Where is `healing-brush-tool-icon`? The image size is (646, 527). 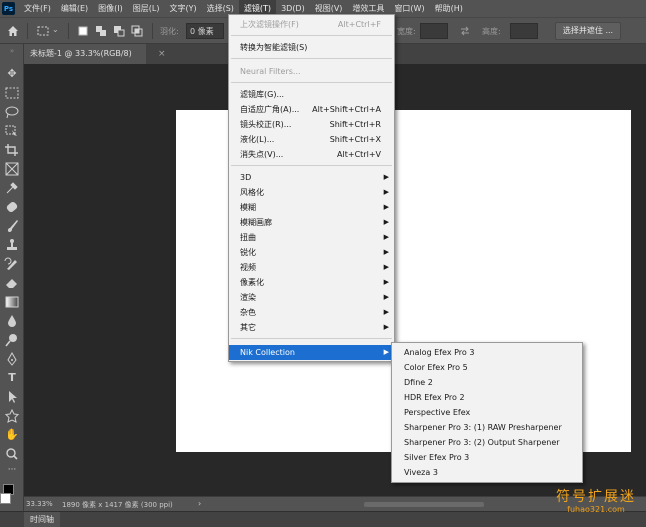
healing-brush-tool-icon is located at coordinates (12, 207).